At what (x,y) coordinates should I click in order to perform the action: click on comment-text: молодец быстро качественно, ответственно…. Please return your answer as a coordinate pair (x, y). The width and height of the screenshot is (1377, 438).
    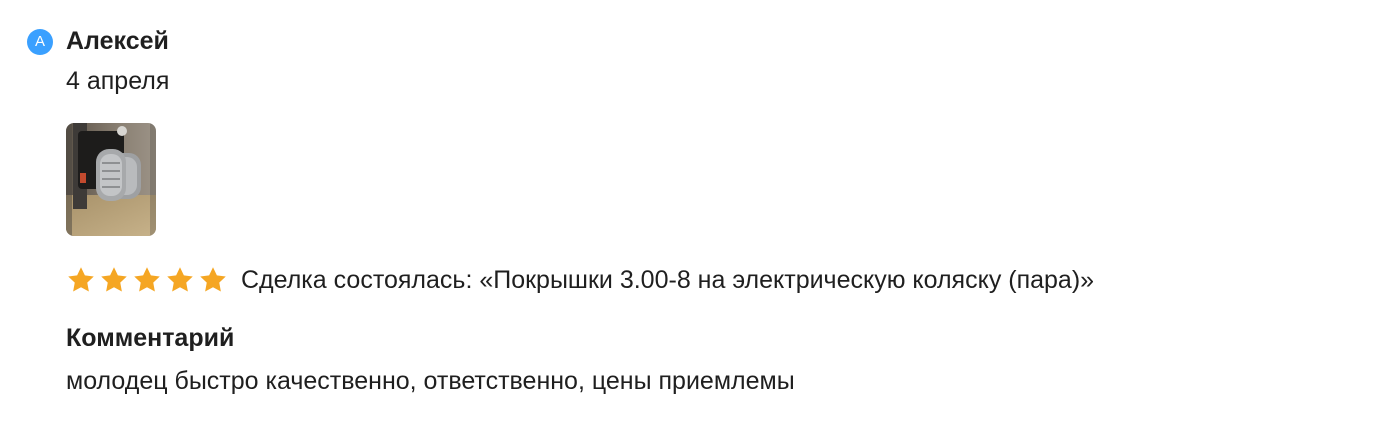
    Looking at the image, I should click on (430, 381).